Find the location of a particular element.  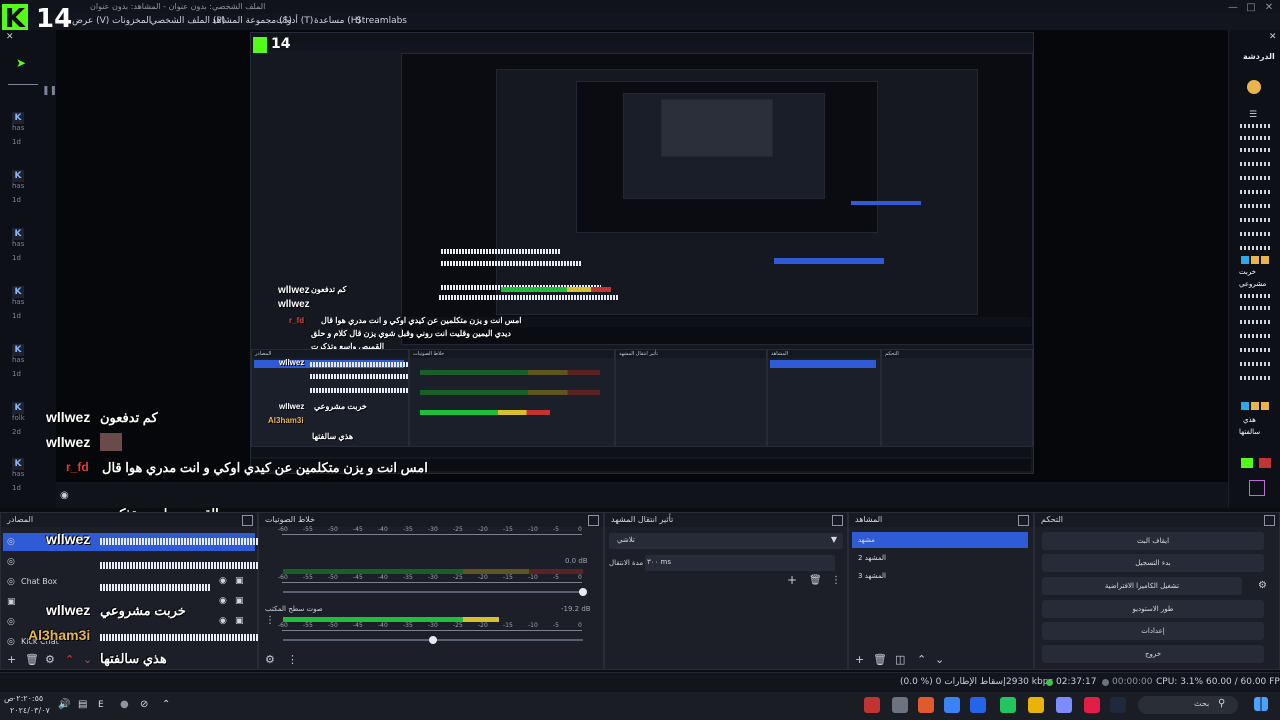

windows-start-icon is located at coordinates (1261, 704).